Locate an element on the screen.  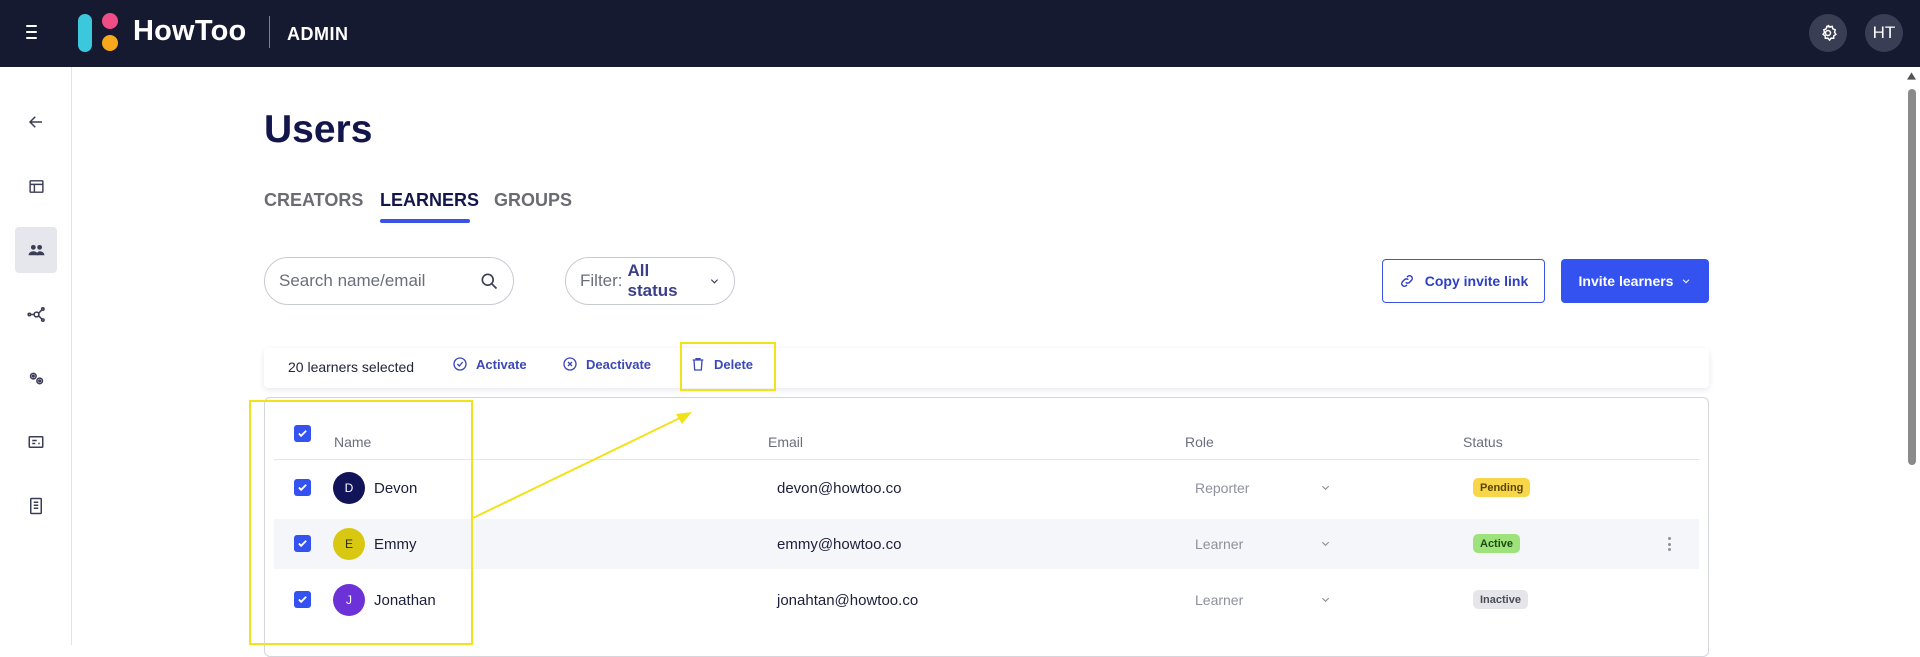
sidebar is located at coordinates (36, 356).